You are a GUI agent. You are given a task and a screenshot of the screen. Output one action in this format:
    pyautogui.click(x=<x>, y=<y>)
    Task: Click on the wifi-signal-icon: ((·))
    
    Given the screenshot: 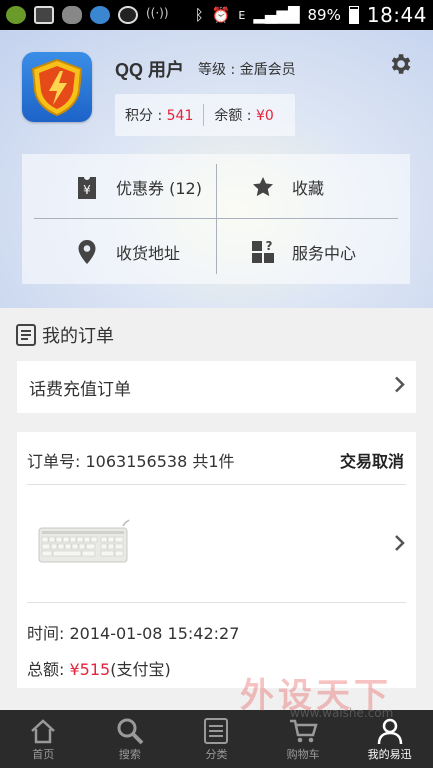 What is the action you would take?
    pyautogui.click(x=157, y=13)
    